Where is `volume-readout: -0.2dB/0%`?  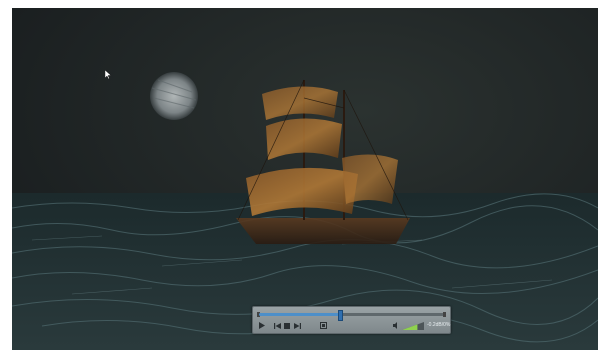 volume-readout: -0.2dB/0% is located at coordinates (439, 325).